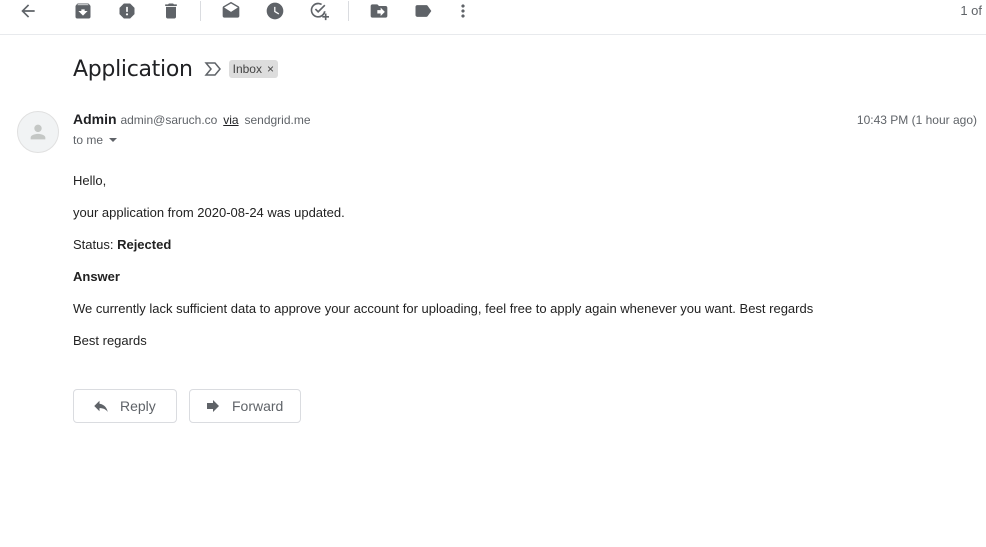 Image resolution: width=986 pixels, height=547 pixels. I want to click on reply-button: Reply, so click(125, 406).